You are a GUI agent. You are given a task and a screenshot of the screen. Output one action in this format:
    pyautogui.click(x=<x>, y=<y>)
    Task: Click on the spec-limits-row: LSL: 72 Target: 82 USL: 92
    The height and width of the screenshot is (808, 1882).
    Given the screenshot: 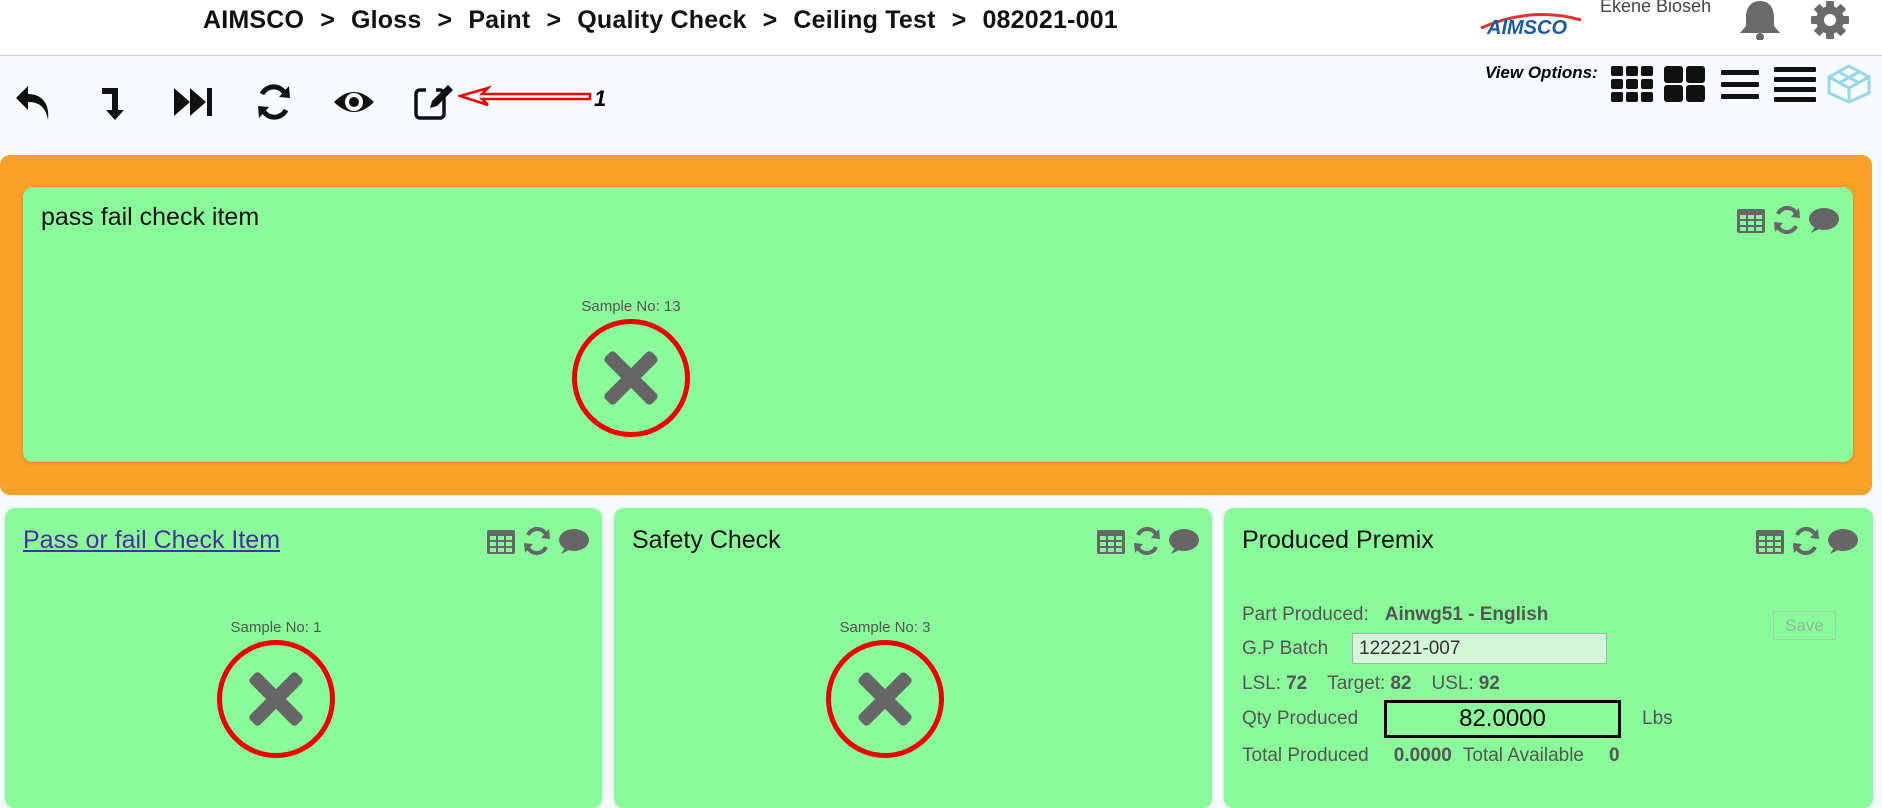 What is the action you would take?
    pyautogui.click(x=1371, y=684)
    